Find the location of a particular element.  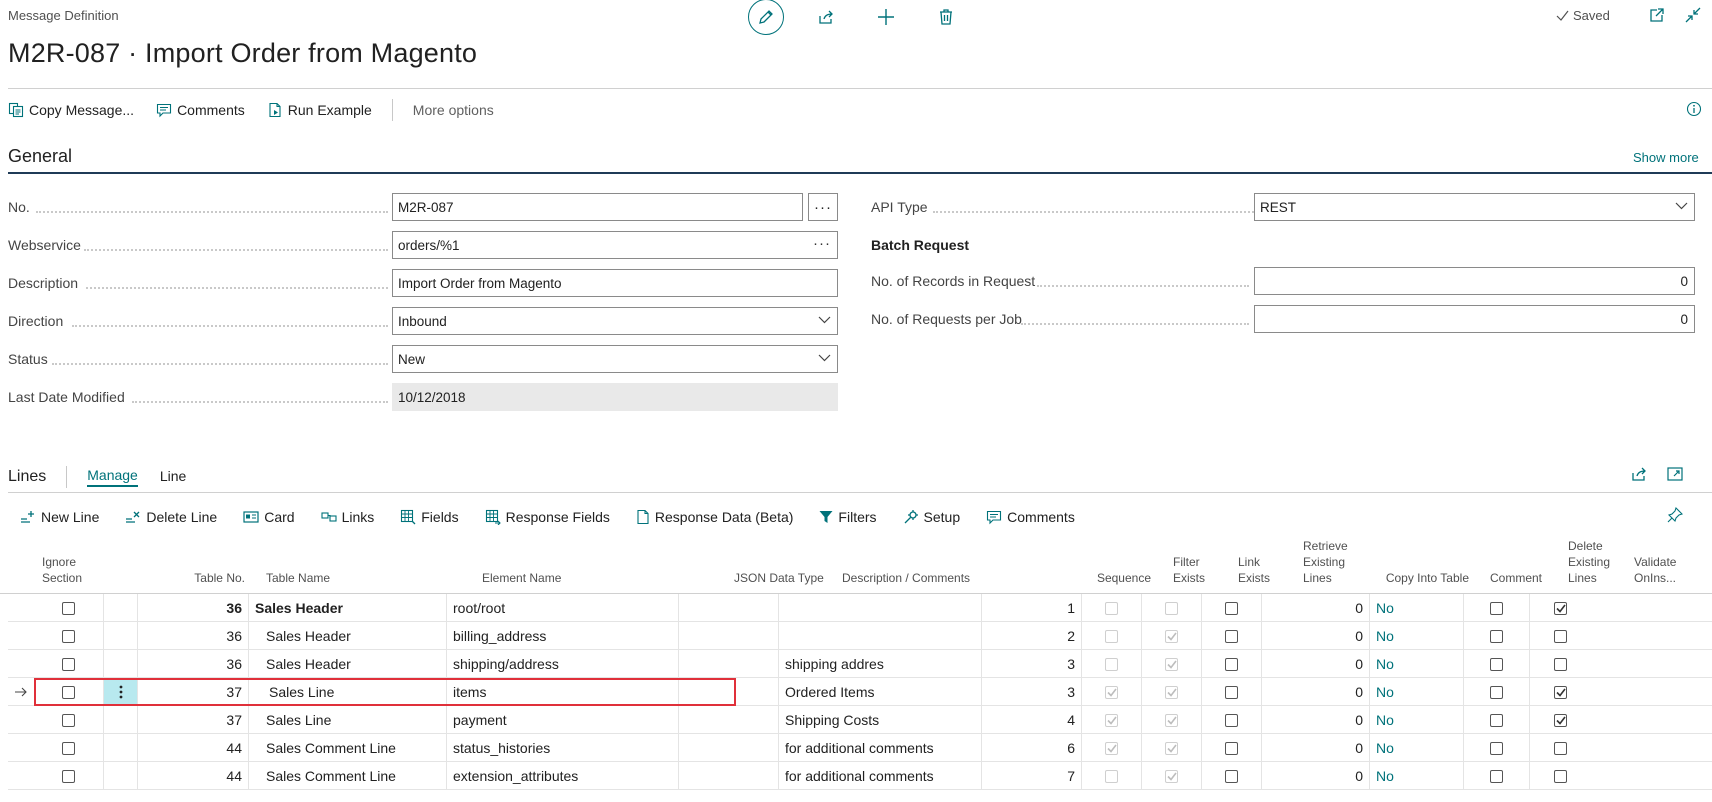

description-cell: shipping addres is located at coordinates (880, 664).